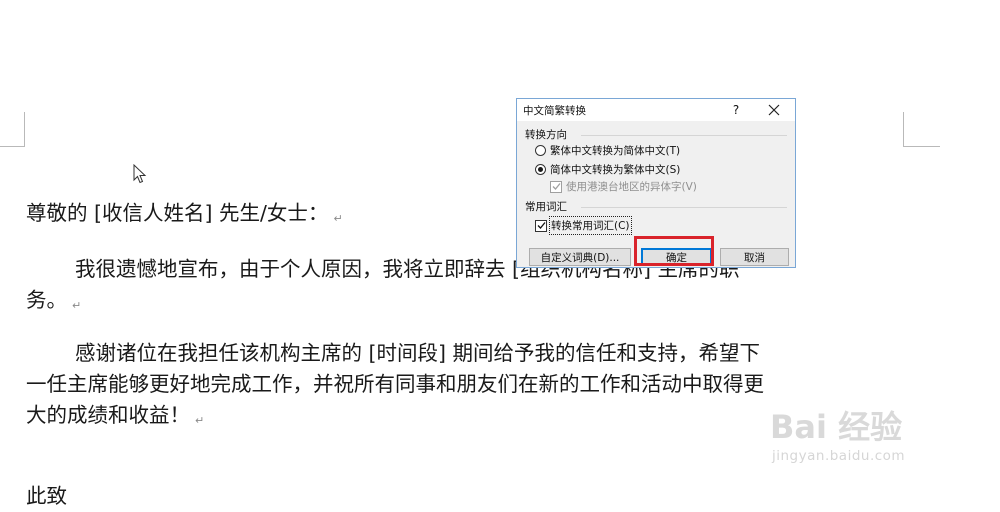 The image size is (1000, 512). I want to click on margin-corner-right, so click(921, 129).